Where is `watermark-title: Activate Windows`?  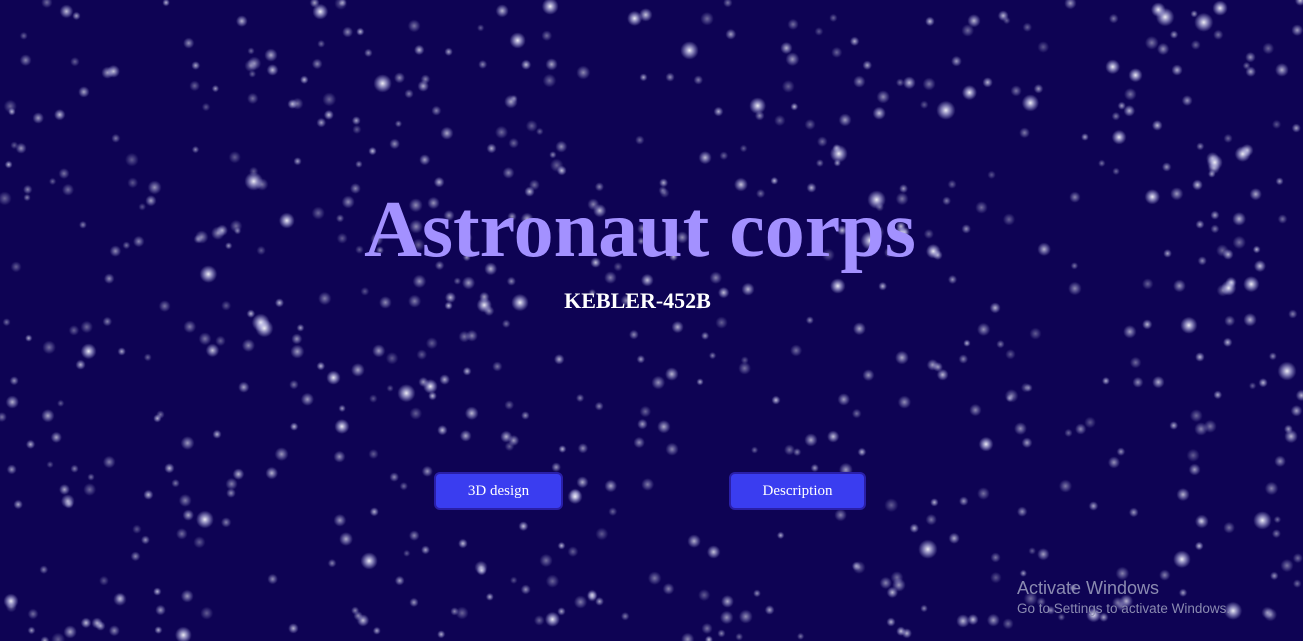
watermark-title: Activate Windows is located at coordinates (1088, 588).